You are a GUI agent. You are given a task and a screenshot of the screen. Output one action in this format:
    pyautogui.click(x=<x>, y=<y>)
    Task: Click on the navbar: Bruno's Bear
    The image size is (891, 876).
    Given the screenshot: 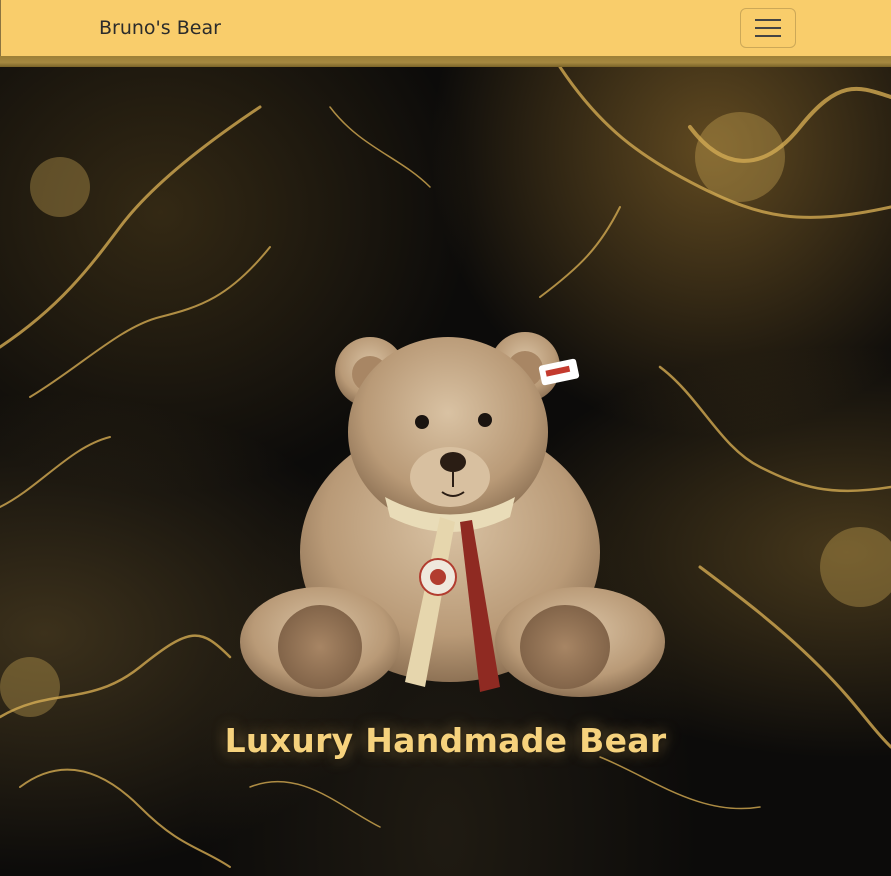 What is the action you would take?
    pyautogui.click(x=445, y=28)
    